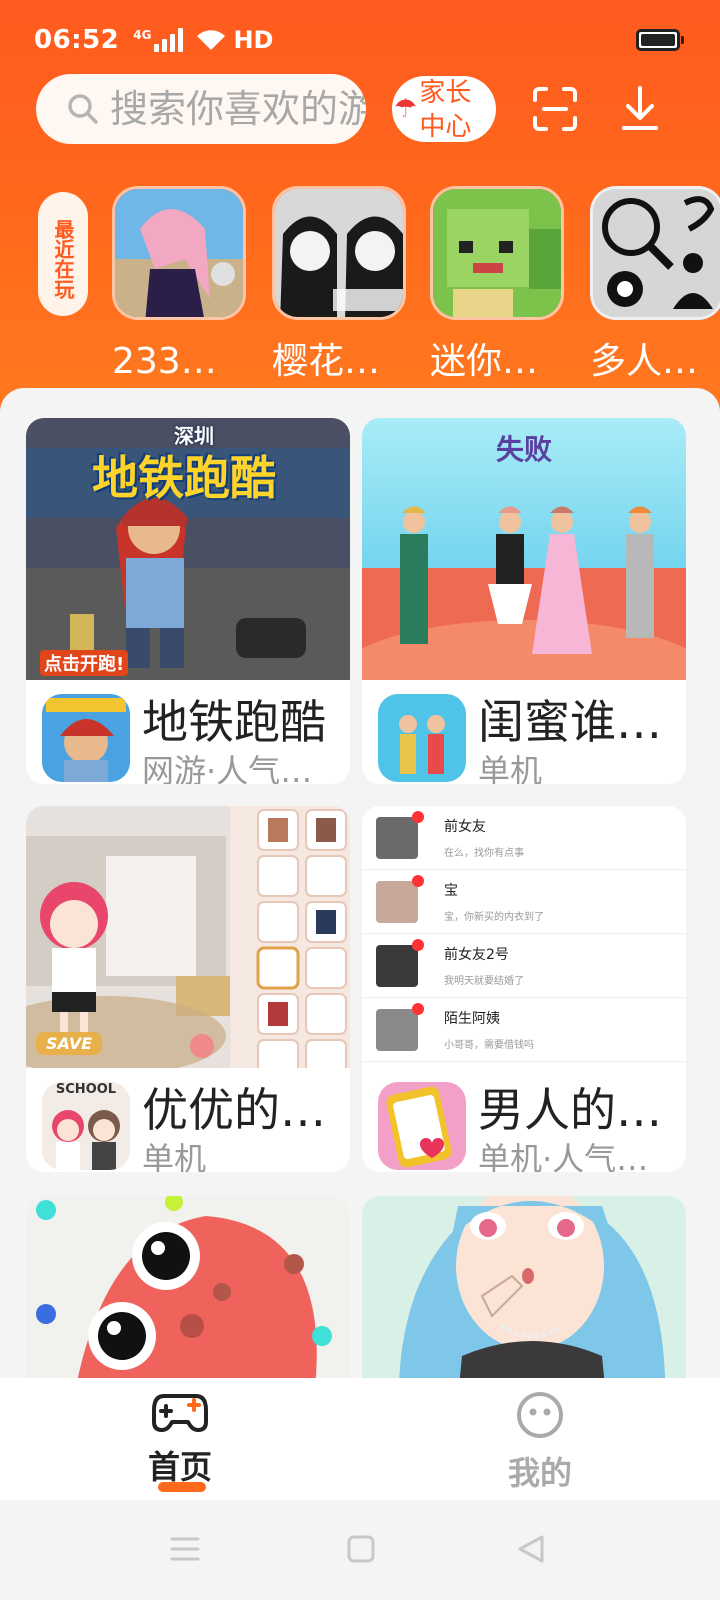 This screenshot has height=1600, width=720. What do you see at coordinates (339, 361) in the screenshot?
I see `recent-game-name: 樱花校园` at bounding box center [339, 361].